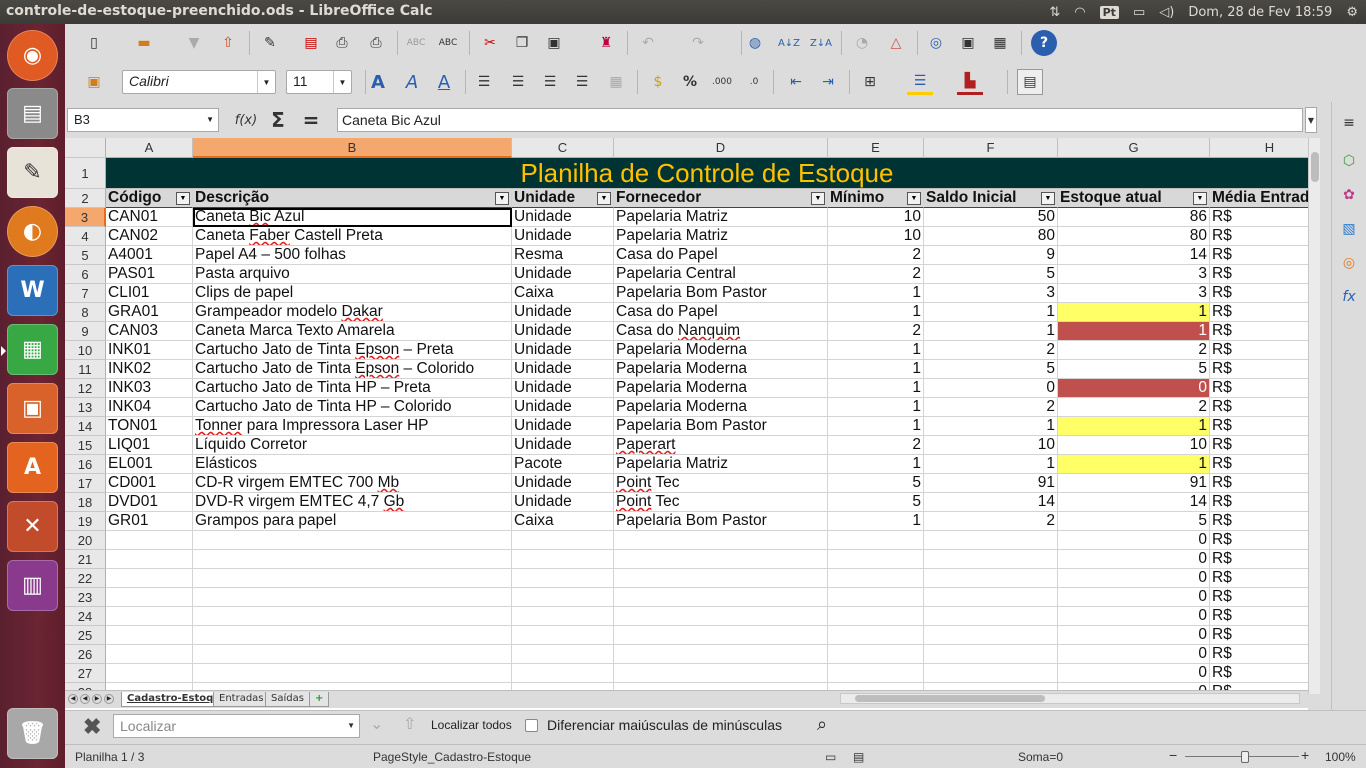 This screenshot has height=768, width=1366. I want to click on cell-estoque: 14, so click(1134, 502).